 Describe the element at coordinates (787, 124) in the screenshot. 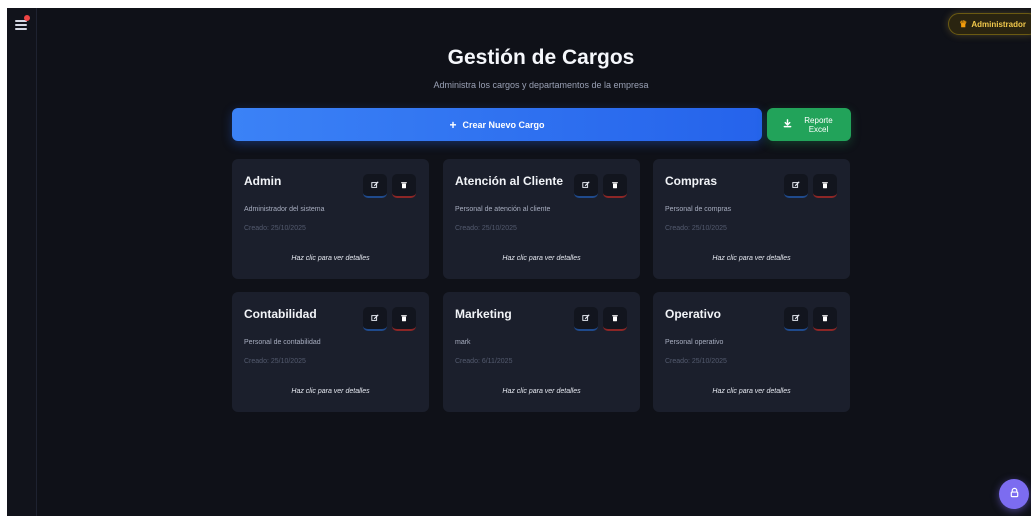

I see `download-icon` at that location.